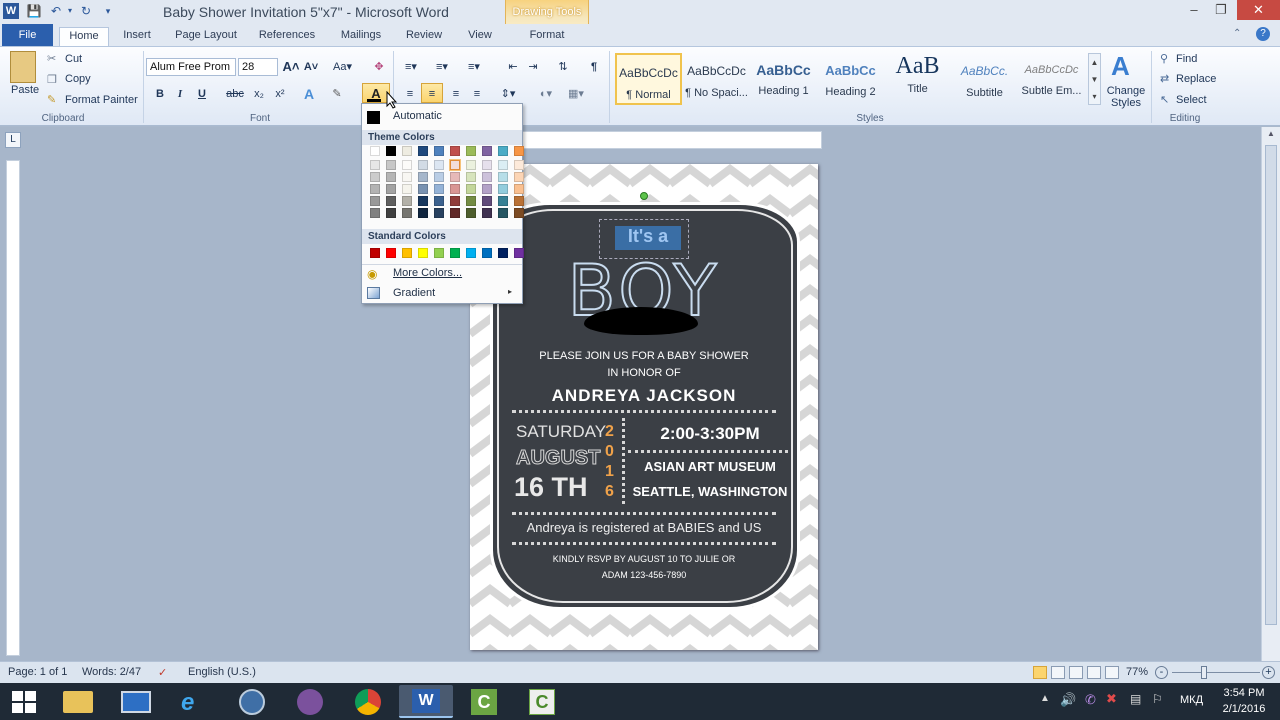 The image size is (1280, 720). Describe the element at coordinates (368, 701) in the screenshot. I see `chrome-icon` at that location.